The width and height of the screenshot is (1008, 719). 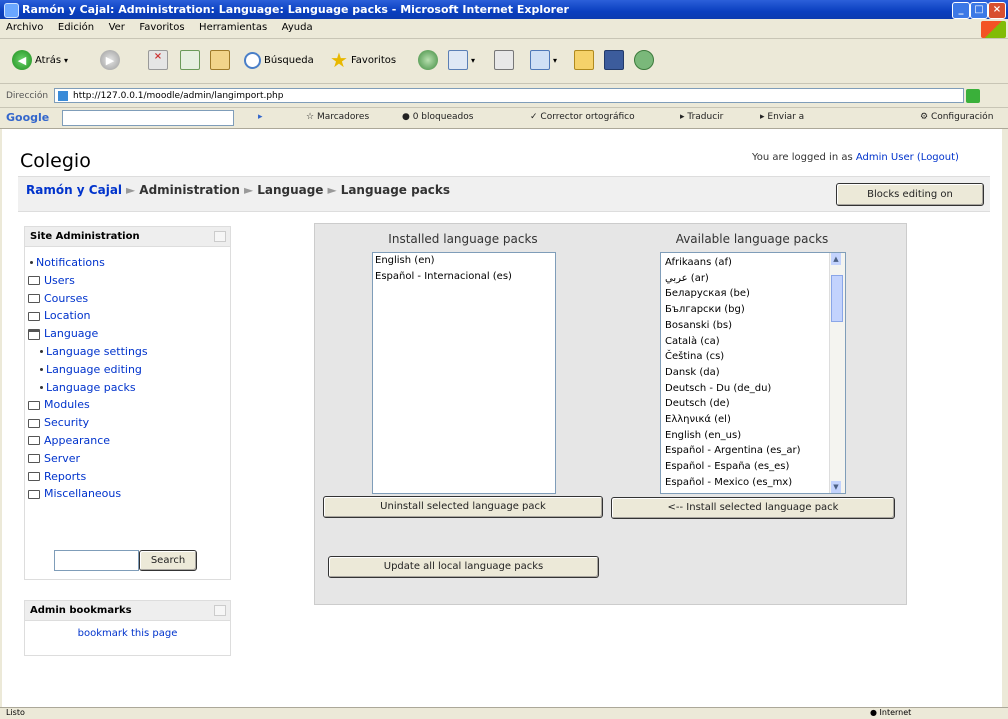 What do you see at coordinates (463, 567) in the screenshot?
I see `update-all-button: Update all local language packs` at bounding box center [463, 567].